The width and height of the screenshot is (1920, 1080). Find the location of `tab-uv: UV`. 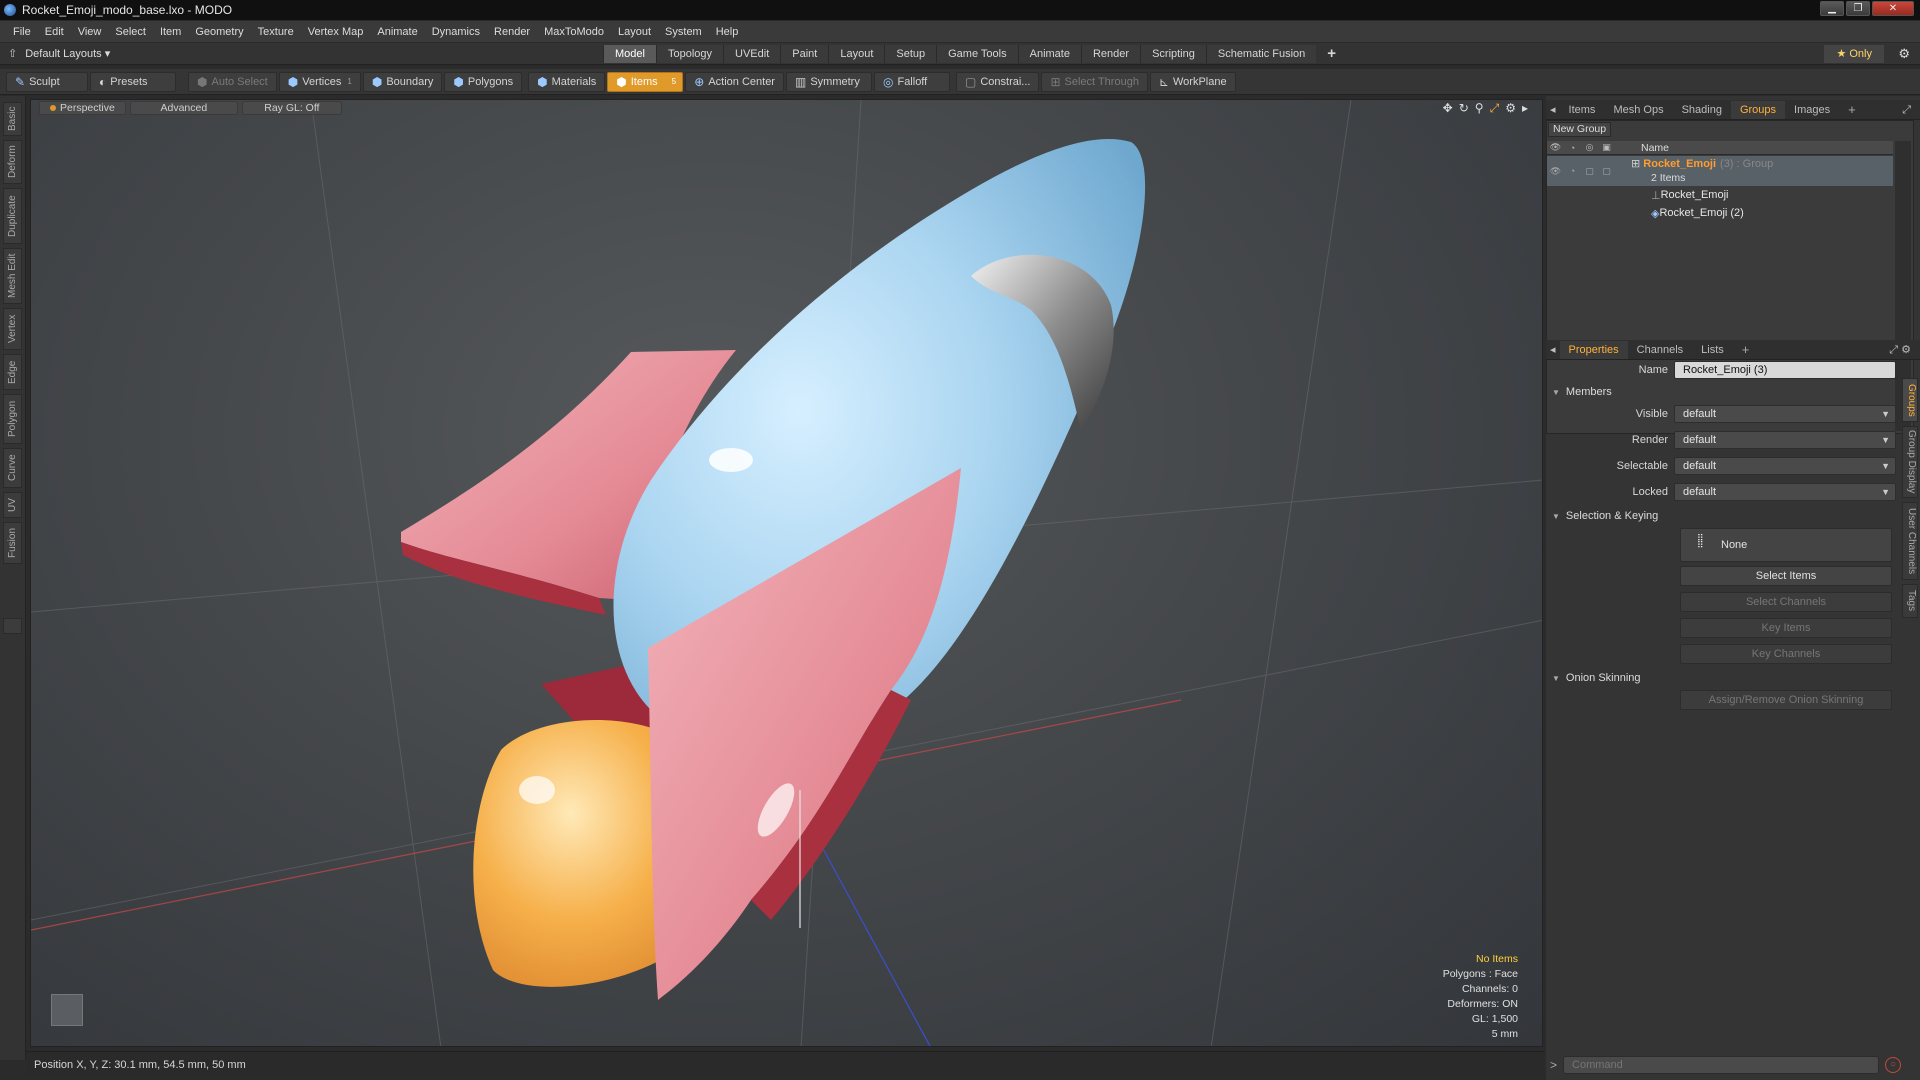

tab-uv: UV is located at coordinates (12, 505).